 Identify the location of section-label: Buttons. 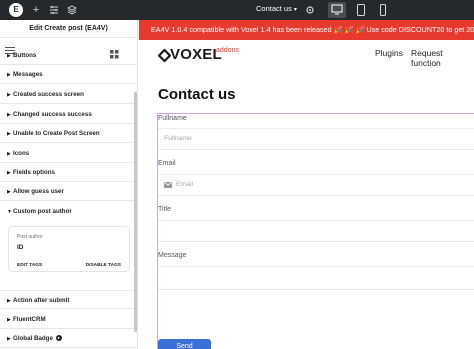
(25, 55).